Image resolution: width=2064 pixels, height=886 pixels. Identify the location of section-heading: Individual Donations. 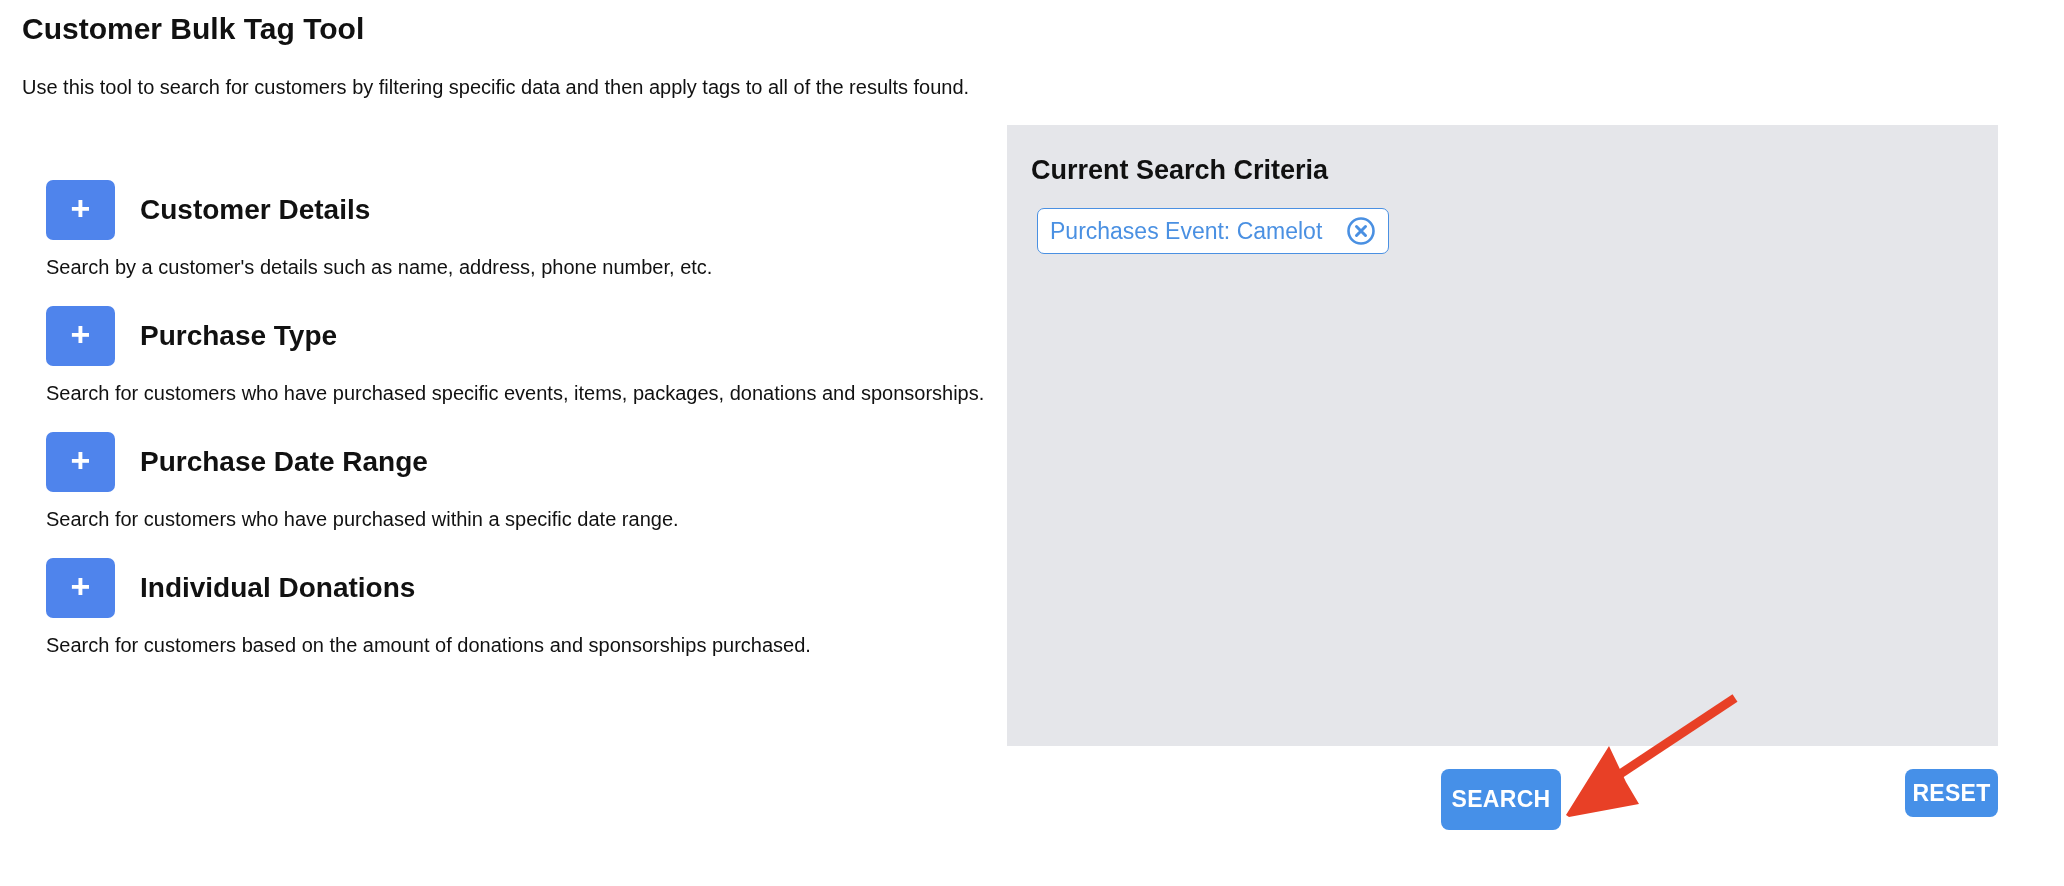
(278, 588).